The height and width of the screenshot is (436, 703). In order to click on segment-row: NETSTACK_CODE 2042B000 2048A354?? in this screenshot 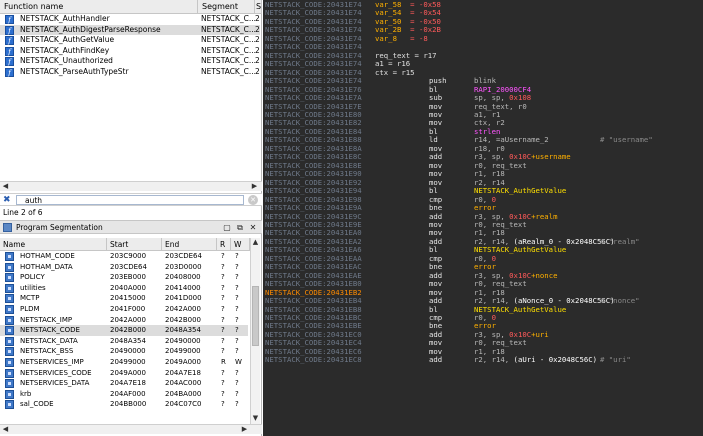, I will do `click(124, 330)`.